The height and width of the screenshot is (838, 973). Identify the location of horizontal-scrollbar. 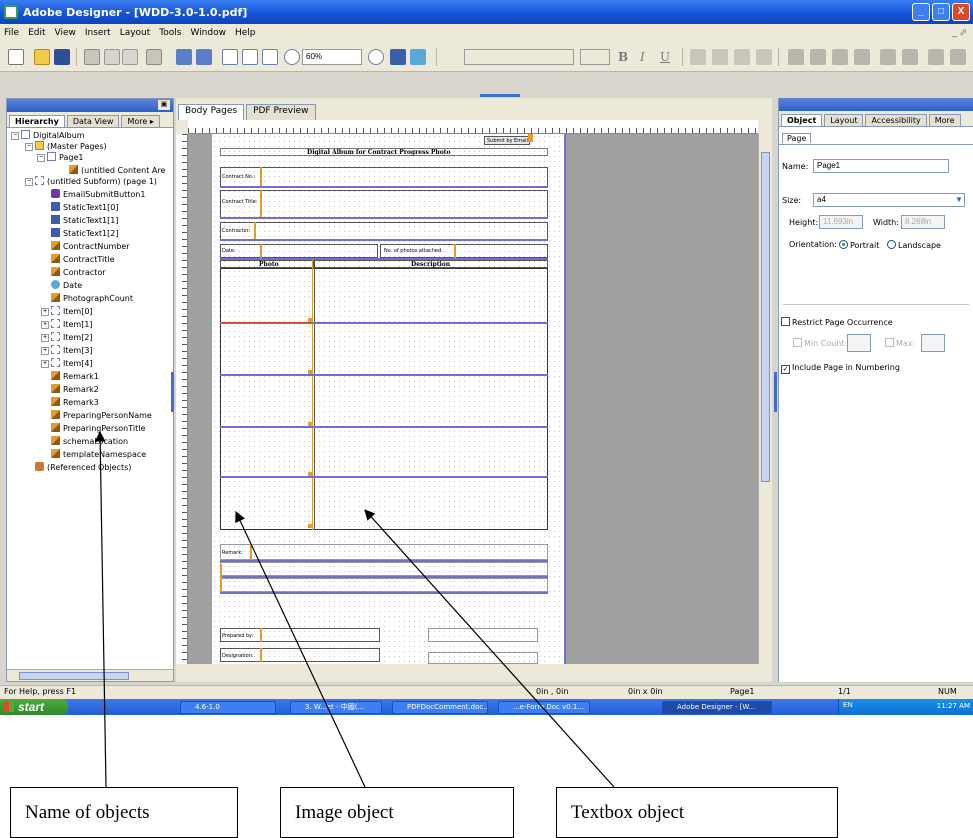
(90, 675).